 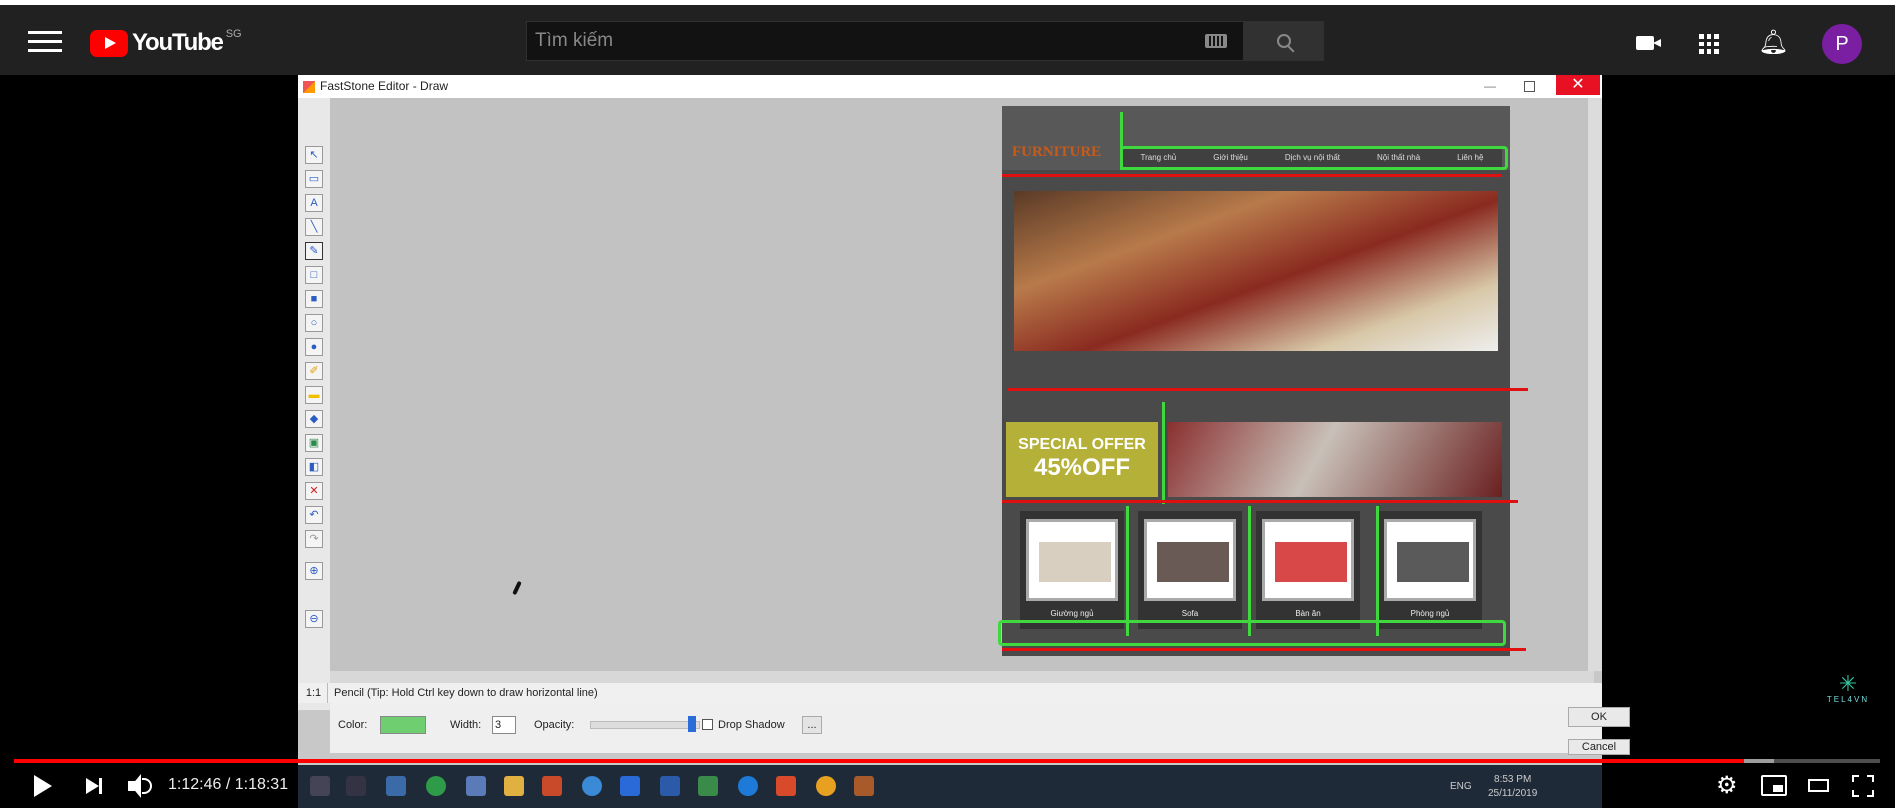 I want to click on color-label: Color:, so click(x=353, y=725).